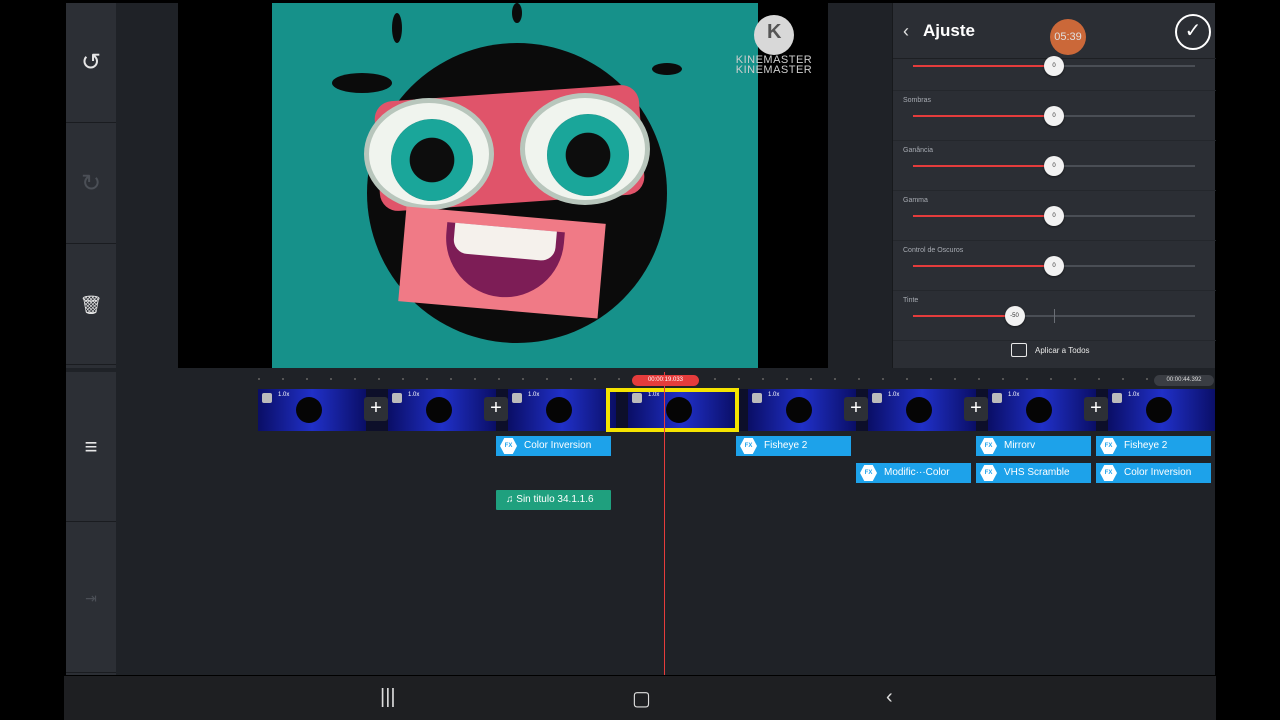 The height and width of the screenshot is (720, 1280). What do you see at coordinates (917, 100) in the screenshot?
I see `slider-label: Sombras` at bounding box center [917, 100].